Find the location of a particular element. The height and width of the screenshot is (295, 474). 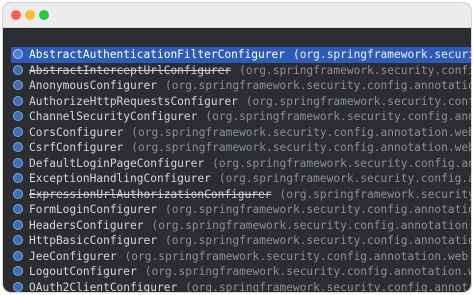

completion-item-name: LogoutConfigurer is located at coordinates (83, 271).